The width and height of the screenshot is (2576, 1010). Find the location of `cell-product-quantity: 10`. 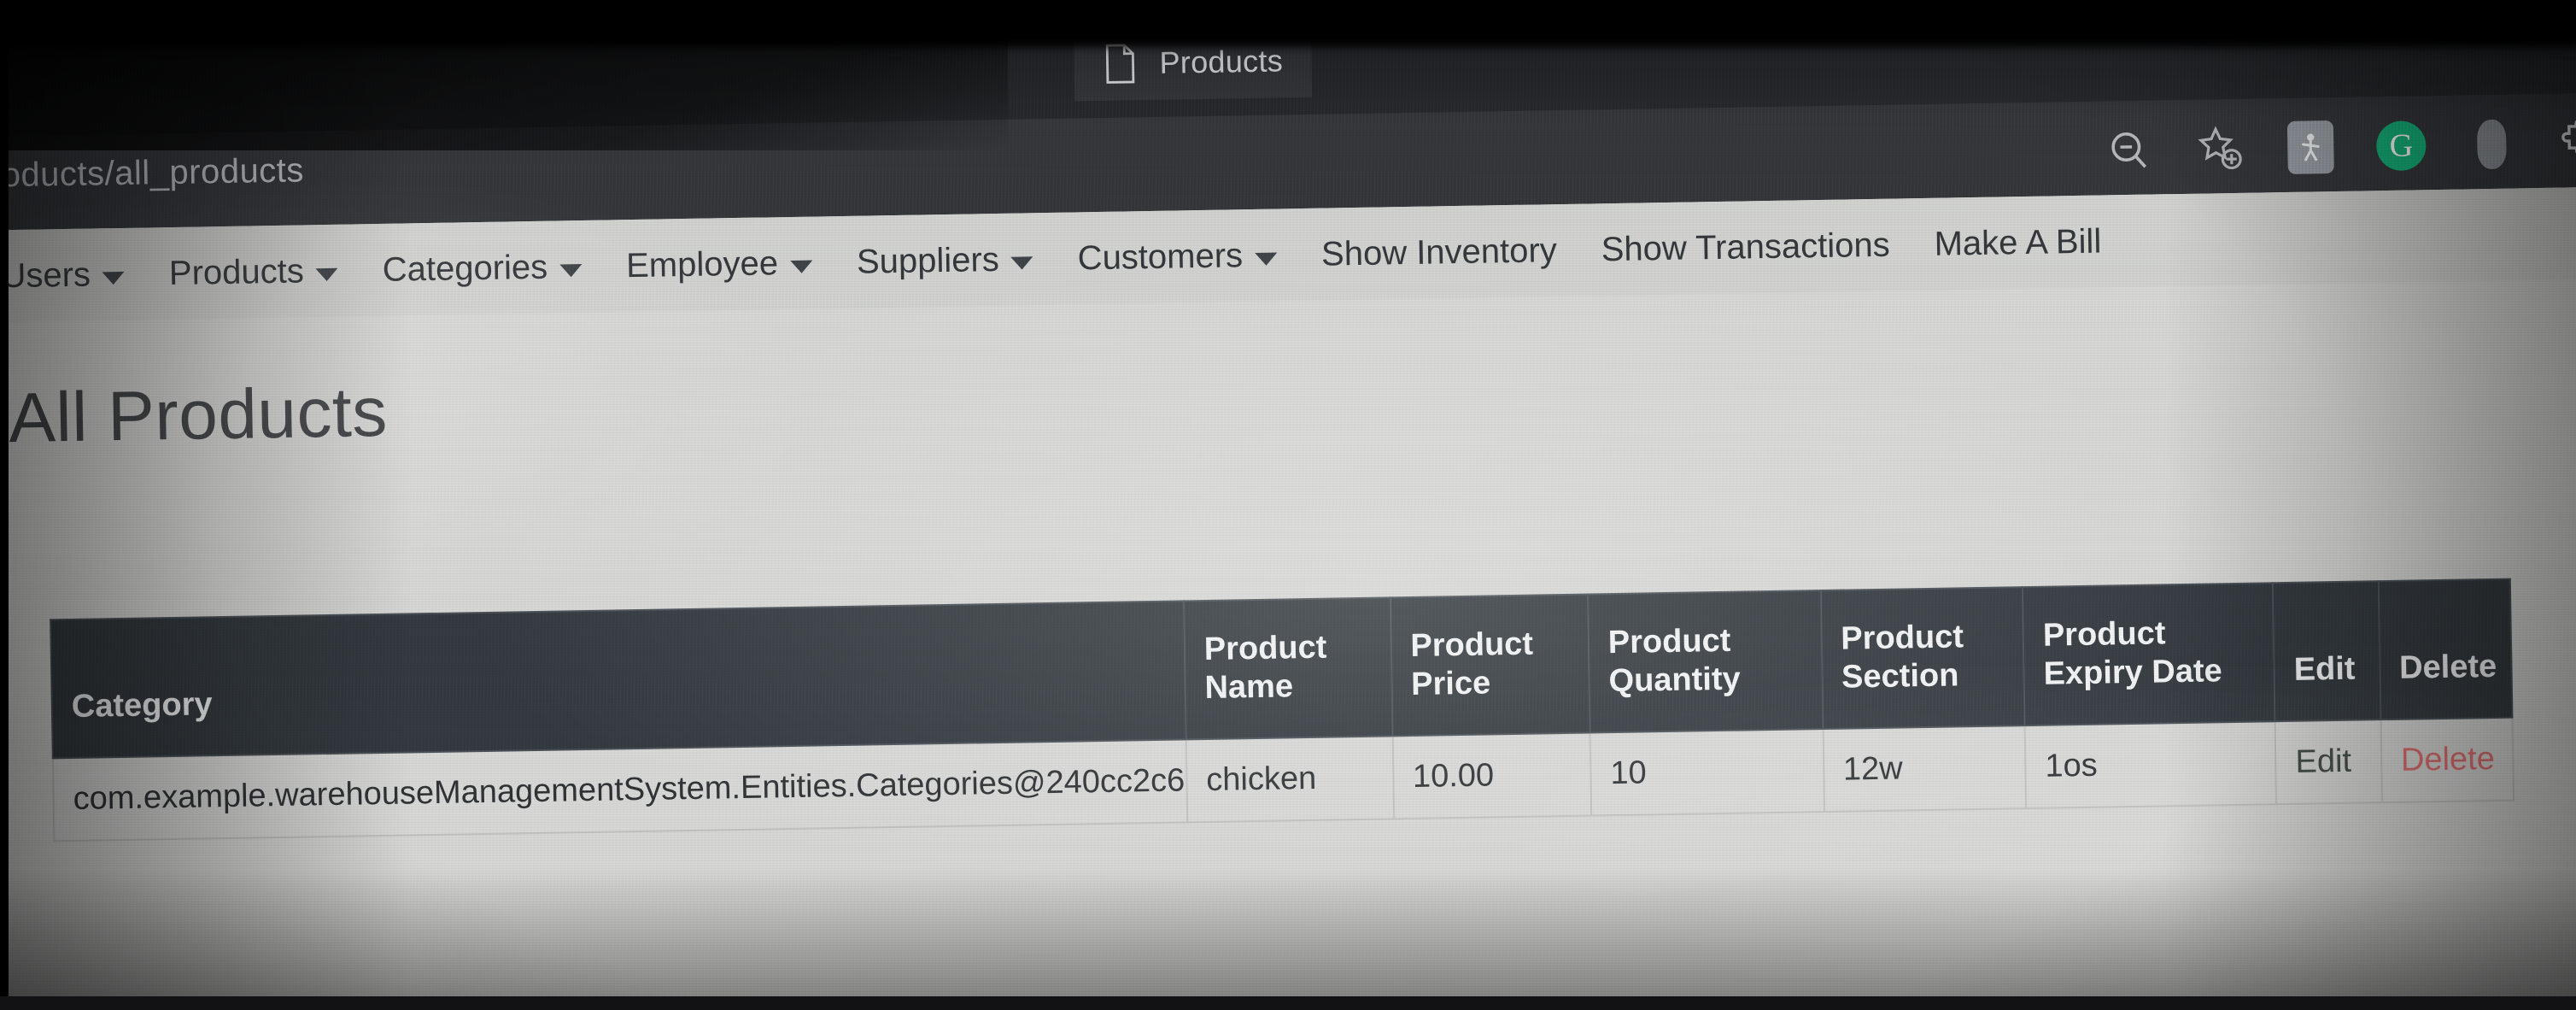

cell-product-quantity: 10 is located at coordinates (1707, 772).